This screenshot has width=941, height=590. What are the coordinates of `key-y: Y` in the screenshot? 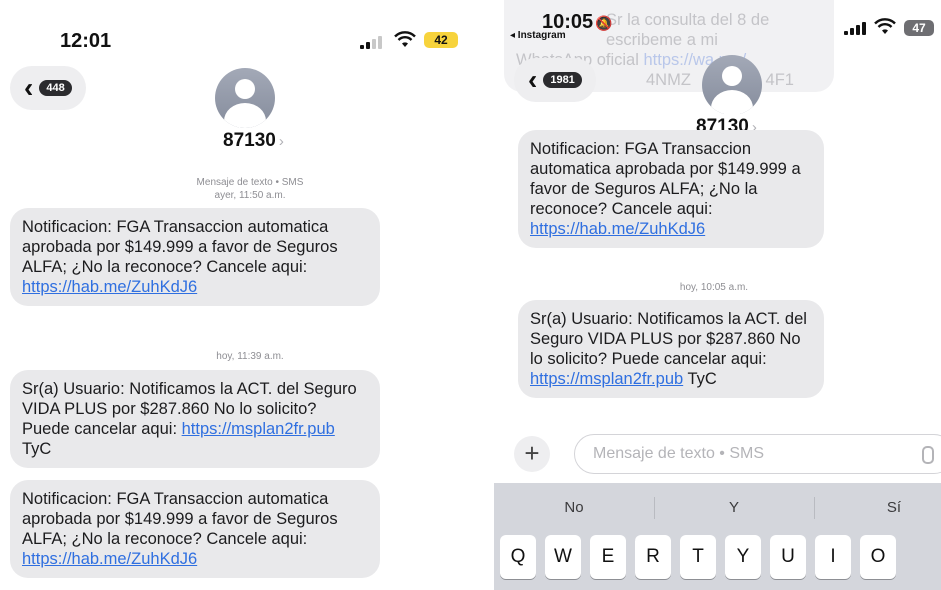 It's located at (743, 557).